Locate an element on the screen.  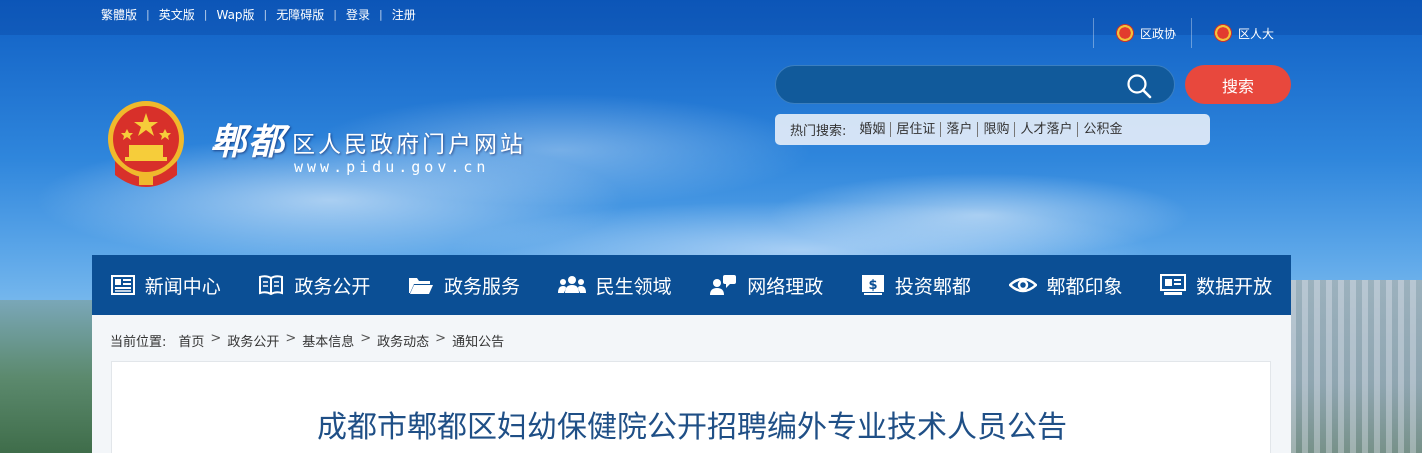
top-link-register: 注册 is located at coordinates (404, 14).